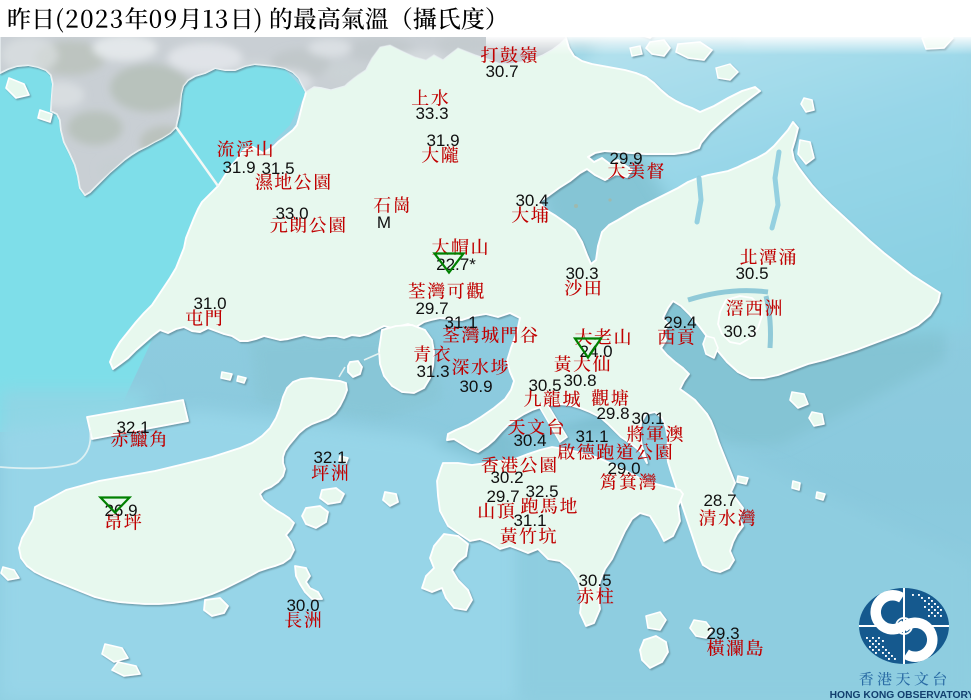 This screenshot has height=700, width=971. I want to click on svg-text: 29.7, so click(502, 496).